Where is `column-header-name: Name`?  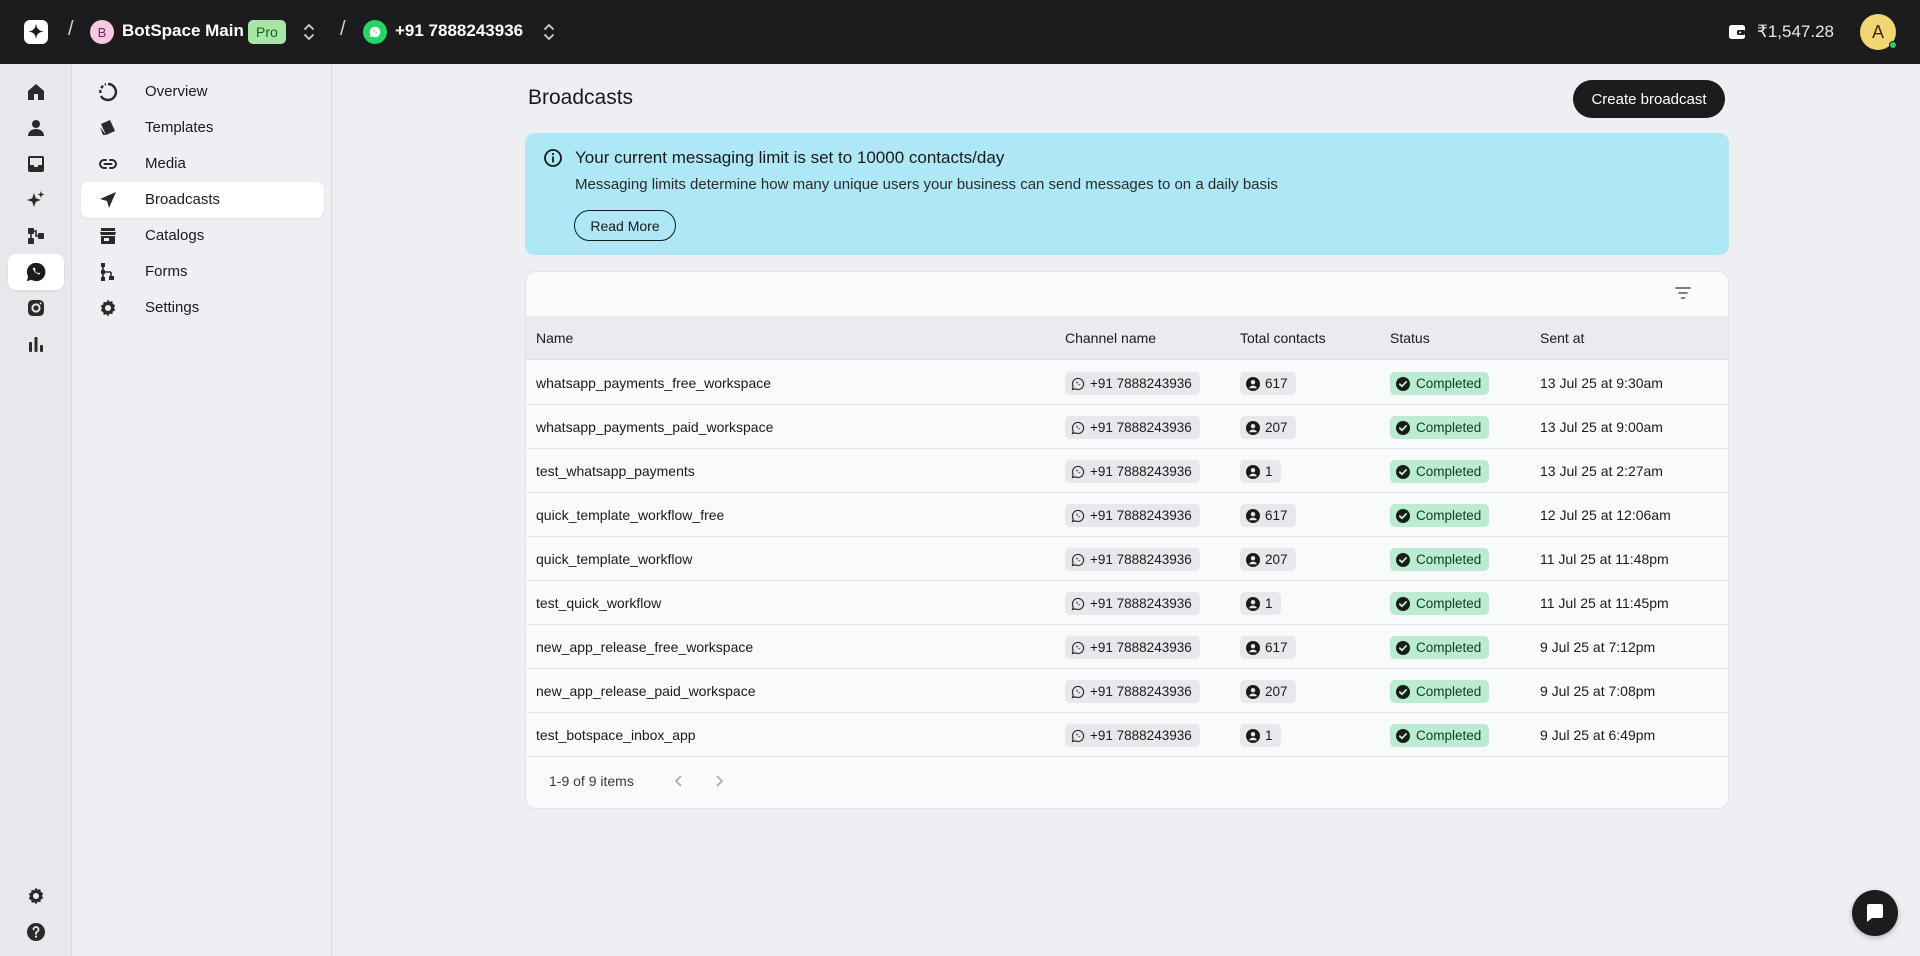
column-header-name: Name is located at coordinates (554, 338).